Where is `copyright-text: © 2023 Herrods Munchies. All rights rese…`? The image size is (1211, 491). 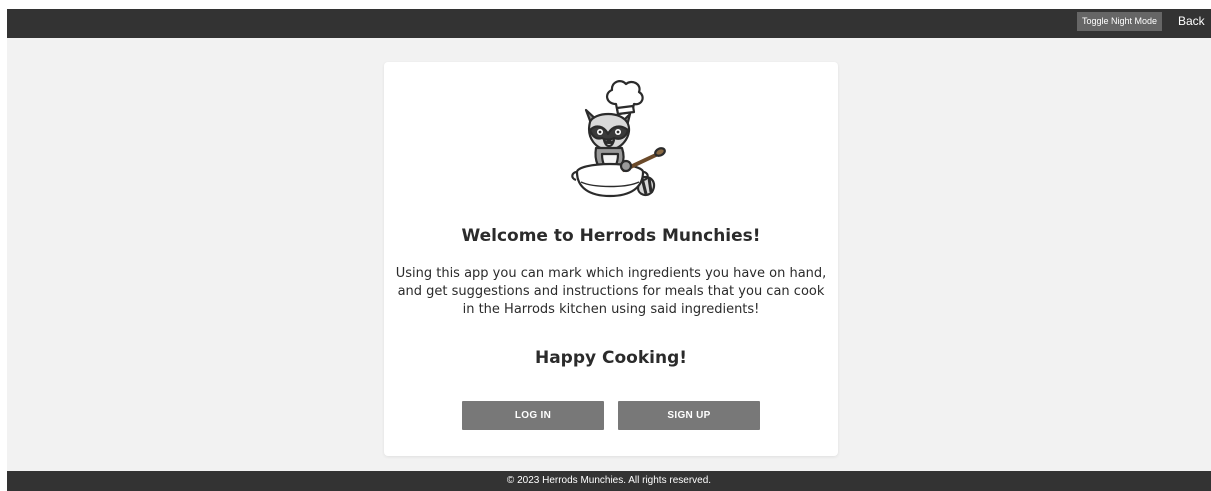
copyright-text: © 2023 Herrods Munchies. All rights rese… is located at coordinates (609, 480).